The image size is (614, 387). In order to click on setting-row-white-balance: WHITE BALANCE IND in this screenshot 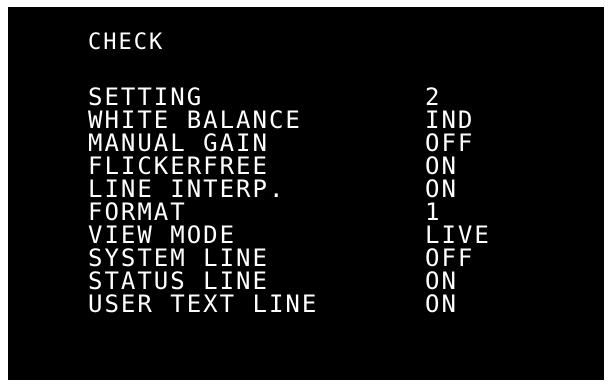, I will do `click(338, 120)`.